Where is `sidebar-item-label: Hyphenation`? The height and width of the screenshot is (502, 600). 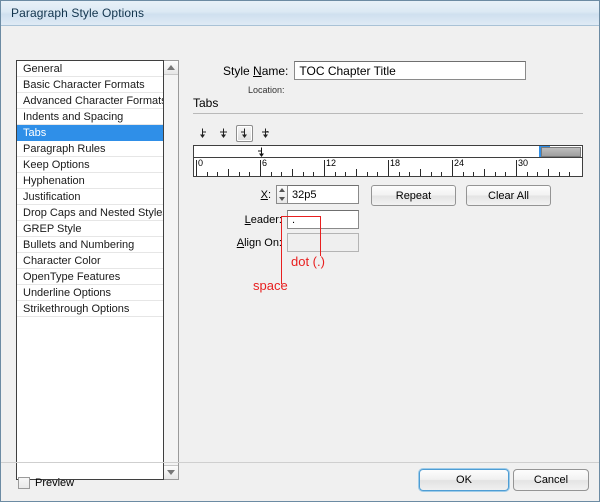
sidebar-item-label: Hyphenation is located at coordinates (54, 181).